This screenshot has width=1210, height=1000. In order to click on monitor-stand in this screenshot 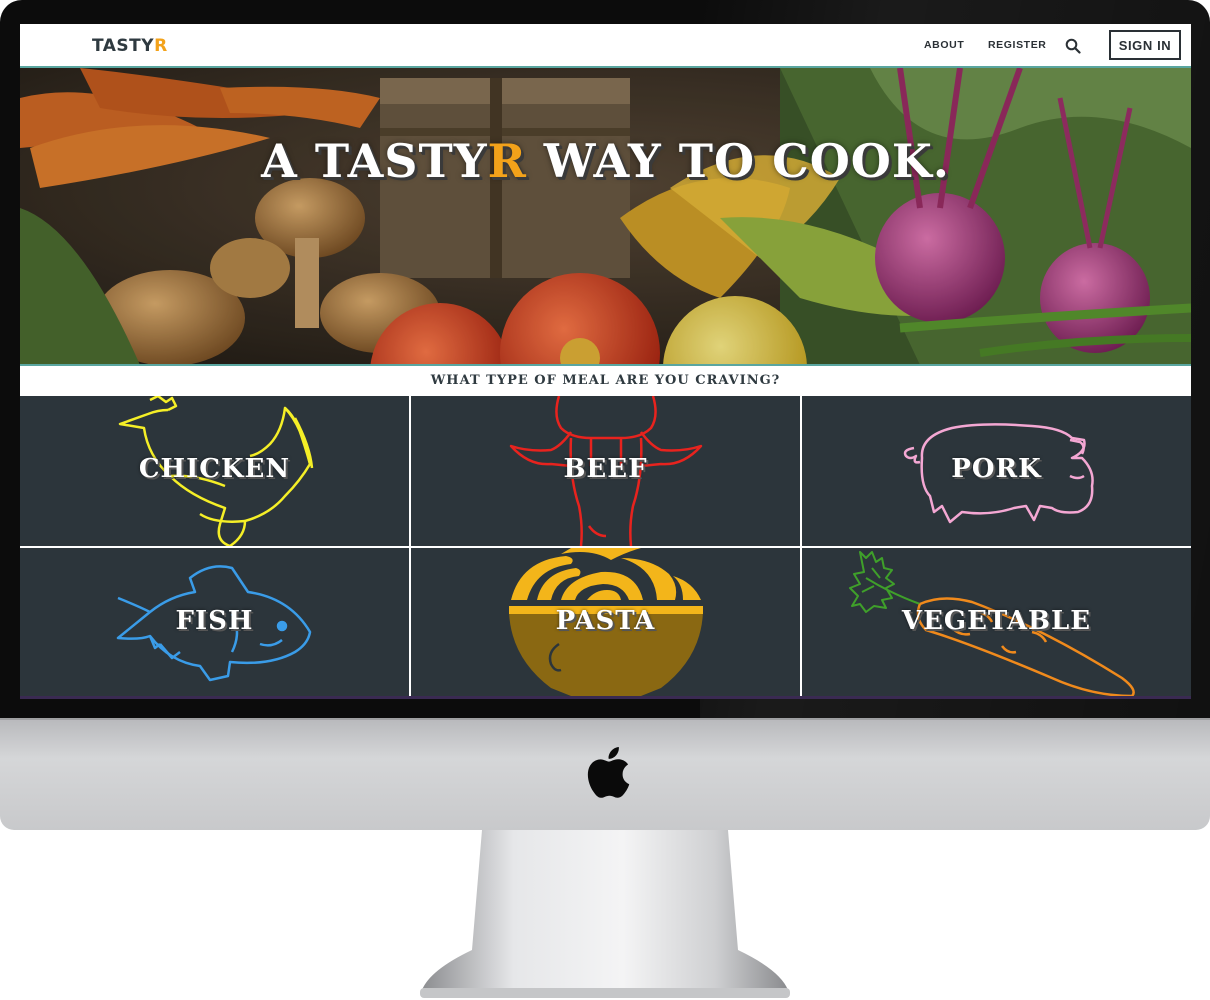, I will do `click(605, 914)`.